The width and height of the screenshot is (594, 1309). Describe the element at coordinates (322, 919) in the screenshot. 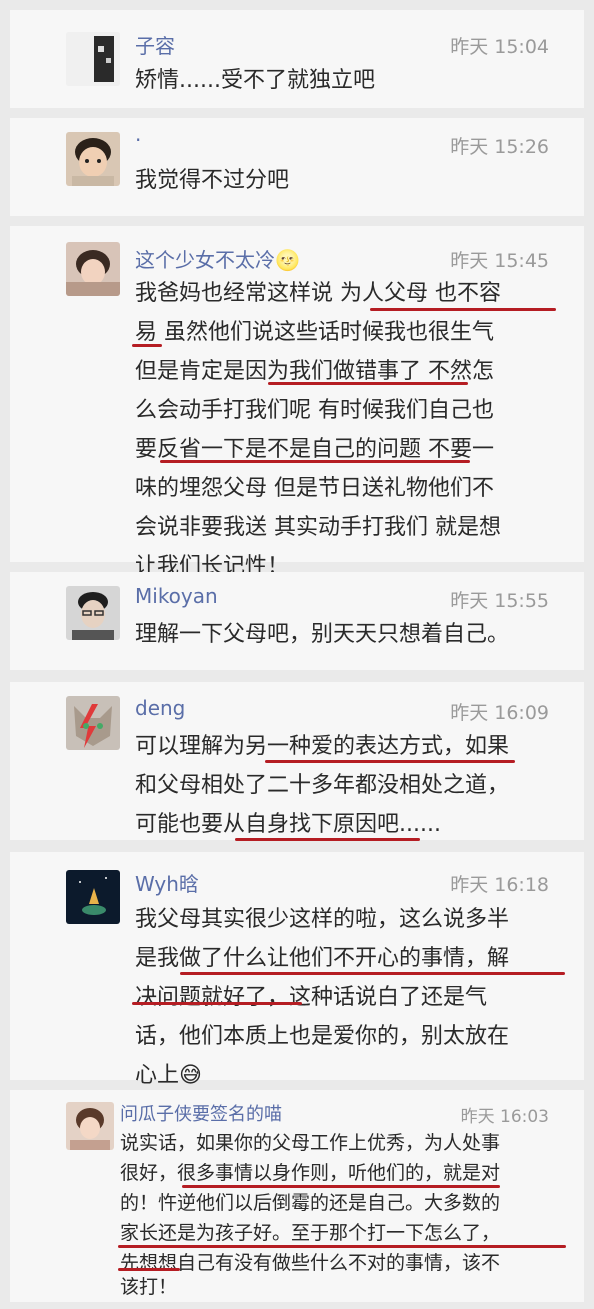

I see `comment-text-line: 我父母其实很少这样的啦，这么说多半` at that location.